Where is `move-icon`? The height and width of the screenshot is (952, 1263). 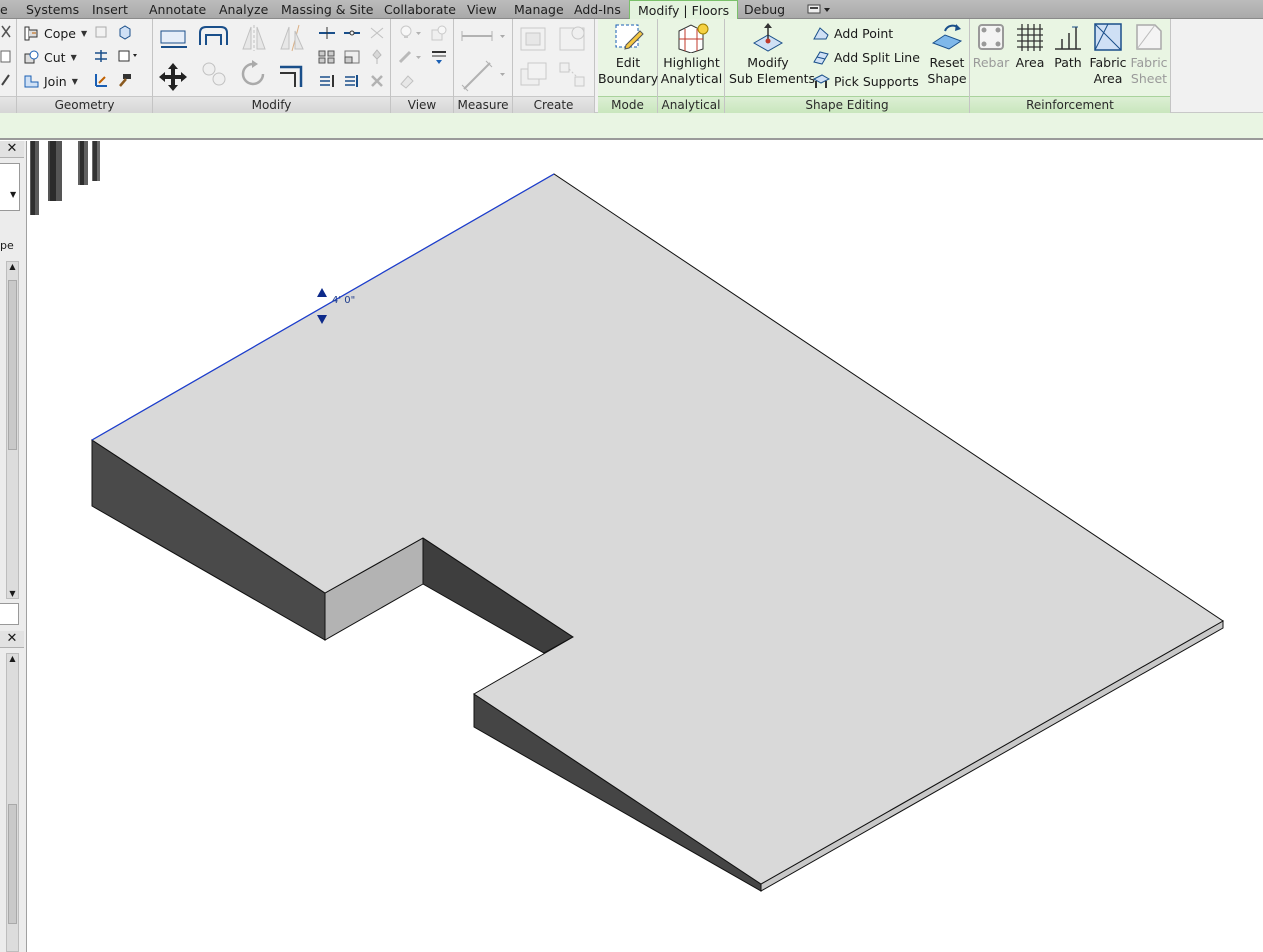 move-icon is located at coordinates (173, 76).